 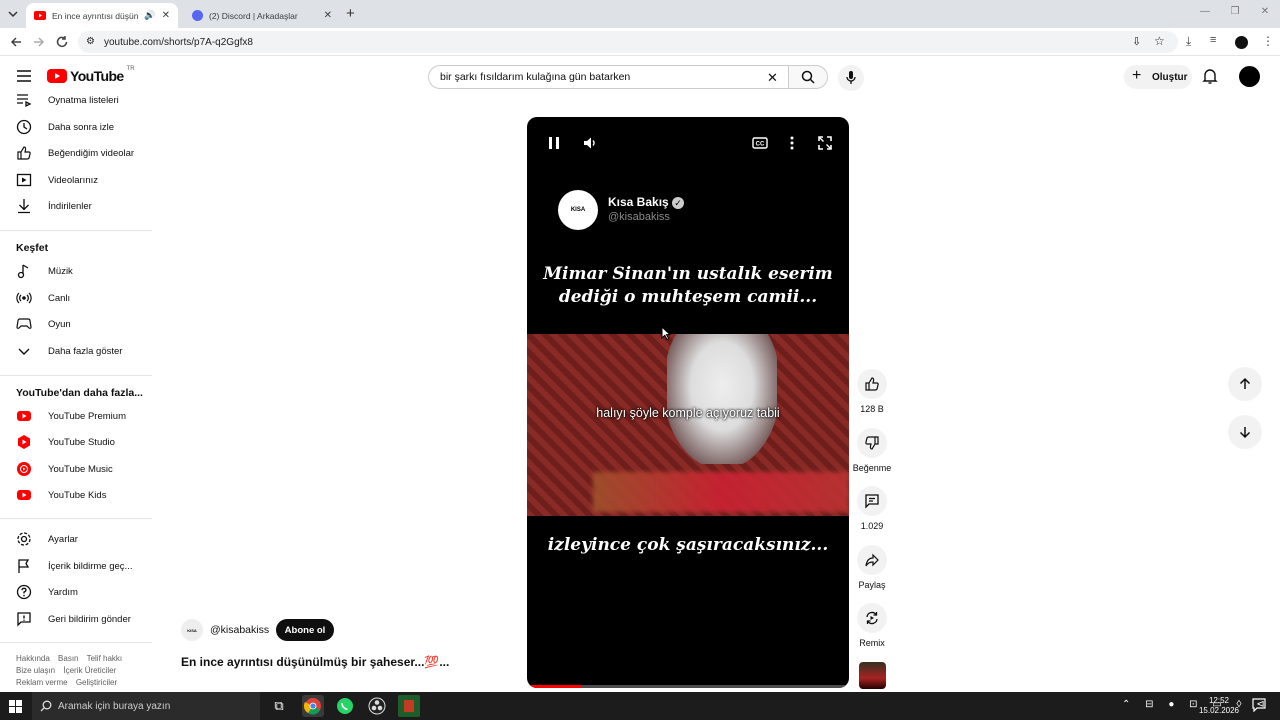 I want to click on more-options-icon, so click(x=792, y=143).